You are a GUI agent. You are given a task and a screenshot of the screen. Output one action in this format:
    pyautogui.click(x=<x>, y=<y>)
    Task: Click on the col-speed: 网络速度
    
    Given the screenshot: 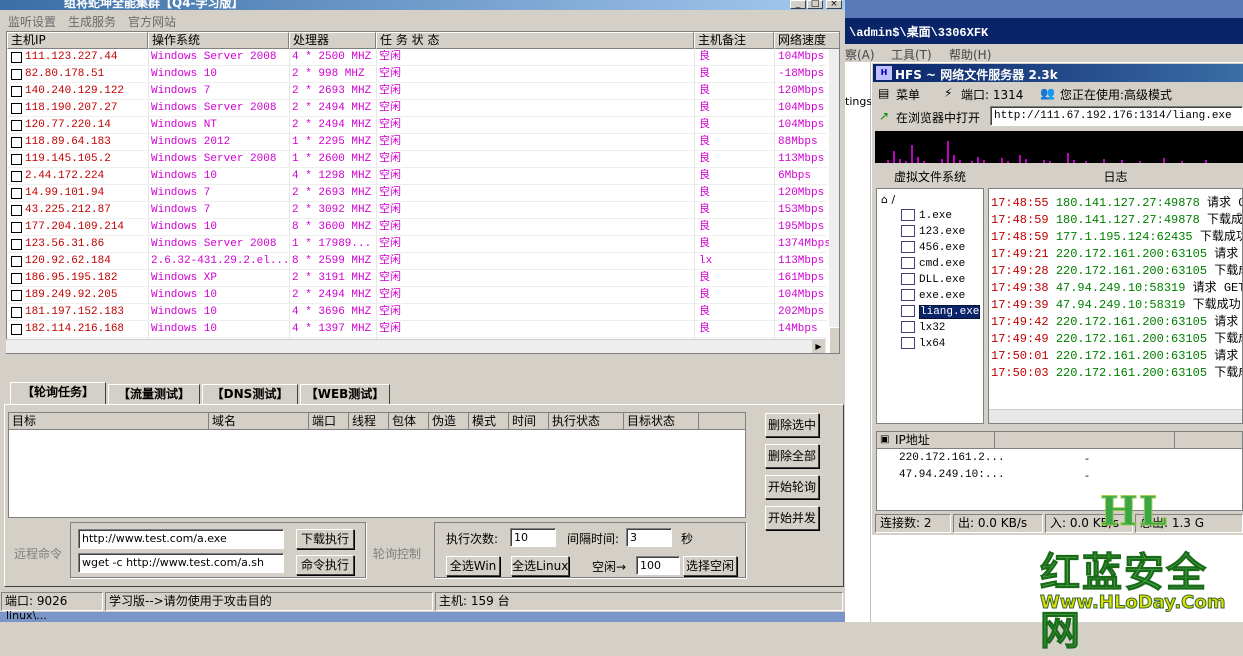 What is the action you would take?
    pyautogui.click(x=806, y=40)
    